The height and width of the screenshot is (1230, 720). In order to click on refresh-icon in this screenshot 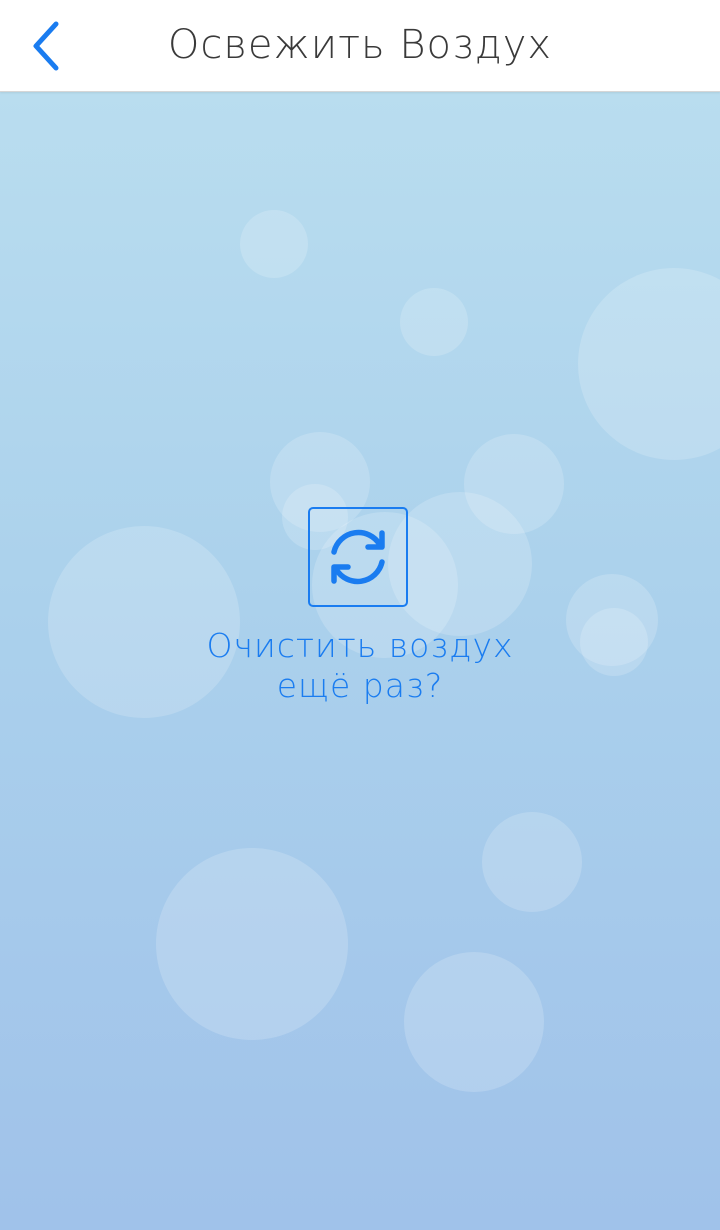, I will do `click(358, 557)`.